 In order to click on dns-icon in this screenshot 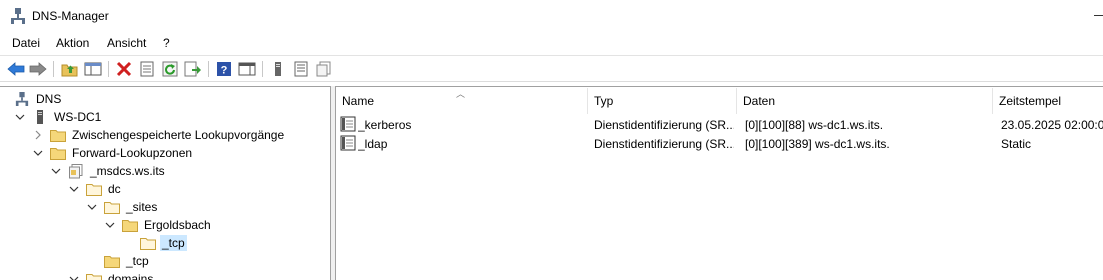, I will do `click(22, 99)`.